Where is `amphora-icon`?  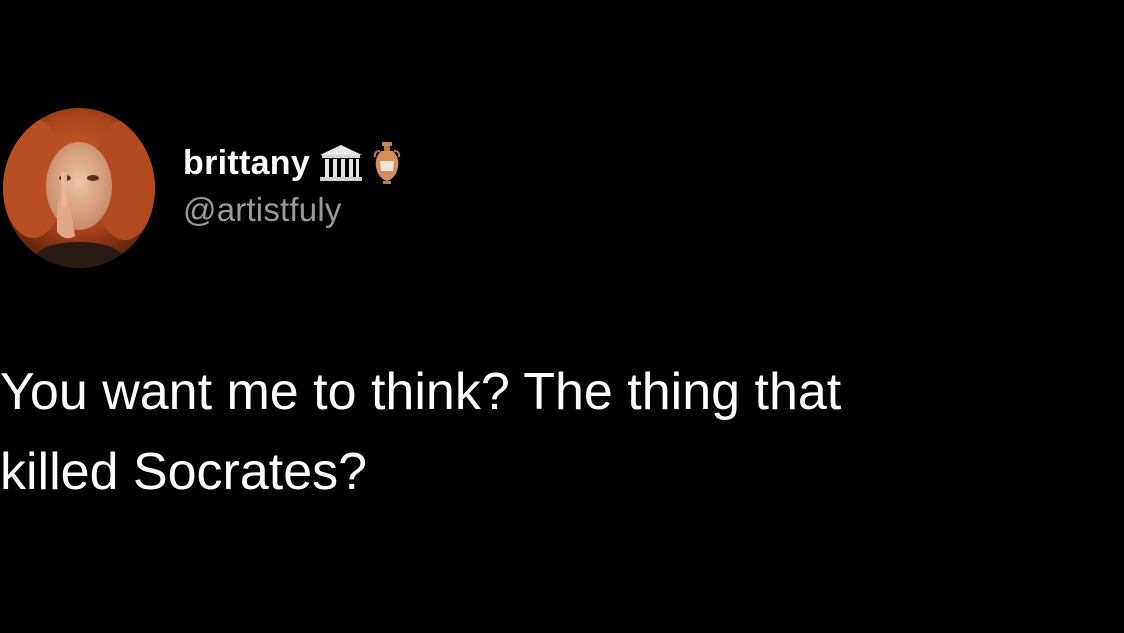
amphora-icon is located at coordinates (387, 163).